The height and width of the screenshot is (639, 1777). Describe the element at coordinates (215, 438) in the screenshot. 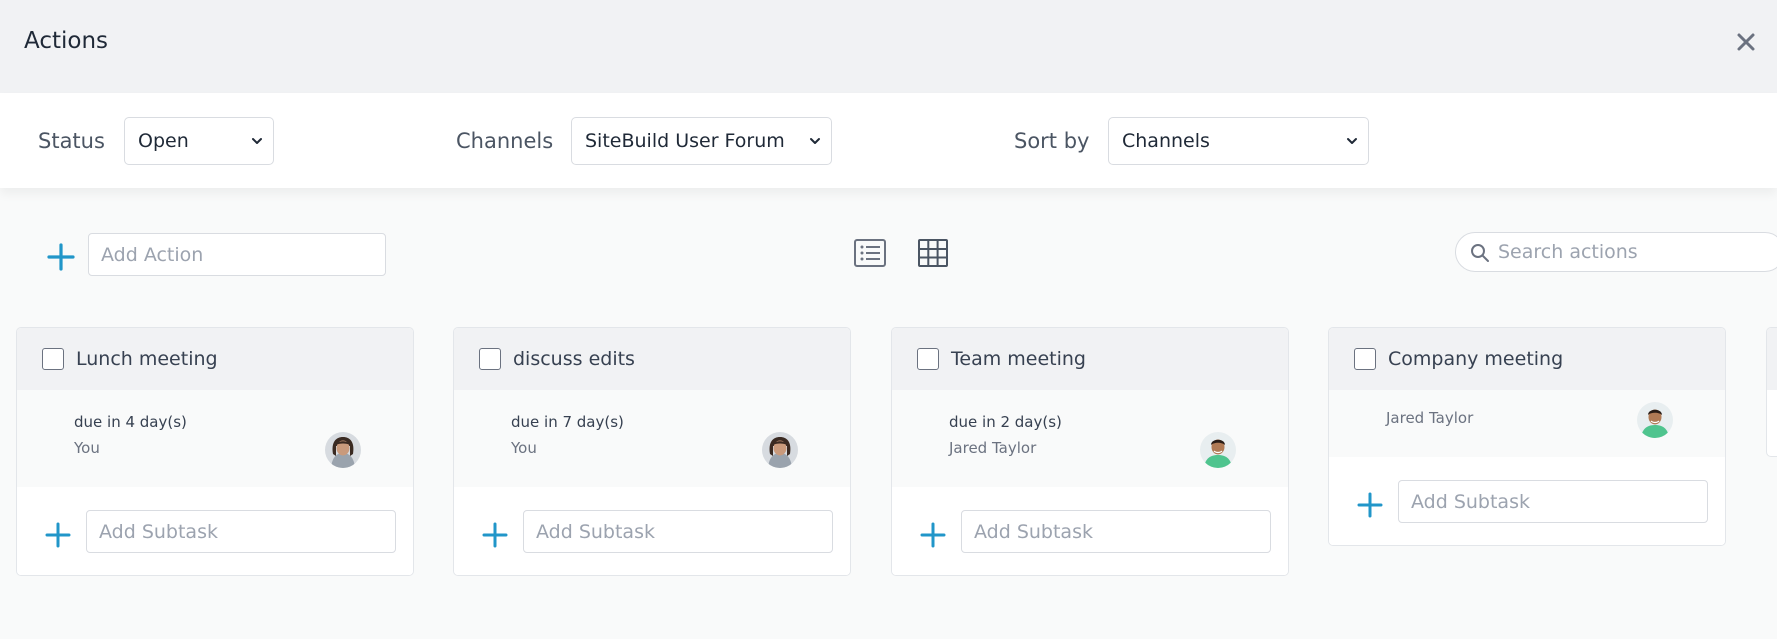

I see `card-body: due in 4 day(s) You` at that location.